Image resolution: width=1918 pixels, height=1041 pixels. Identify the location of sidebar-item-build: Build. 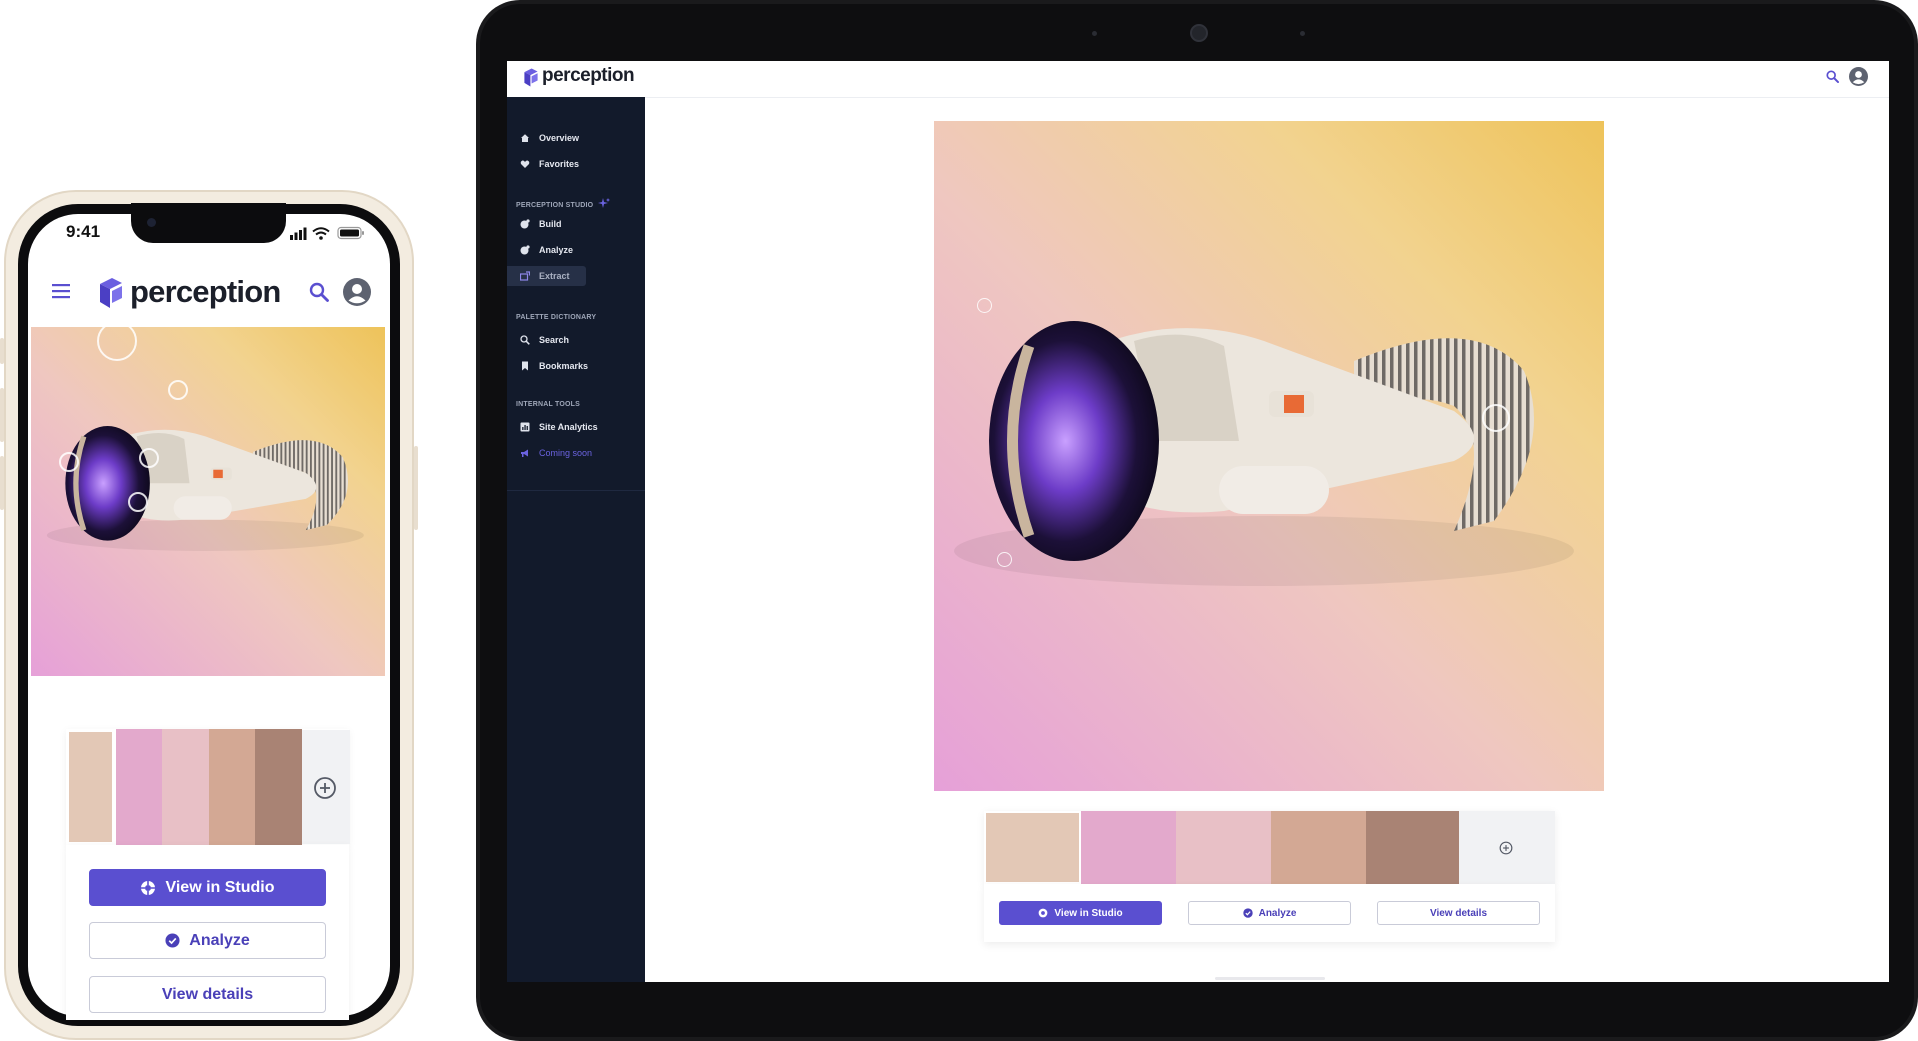
(576, 224).